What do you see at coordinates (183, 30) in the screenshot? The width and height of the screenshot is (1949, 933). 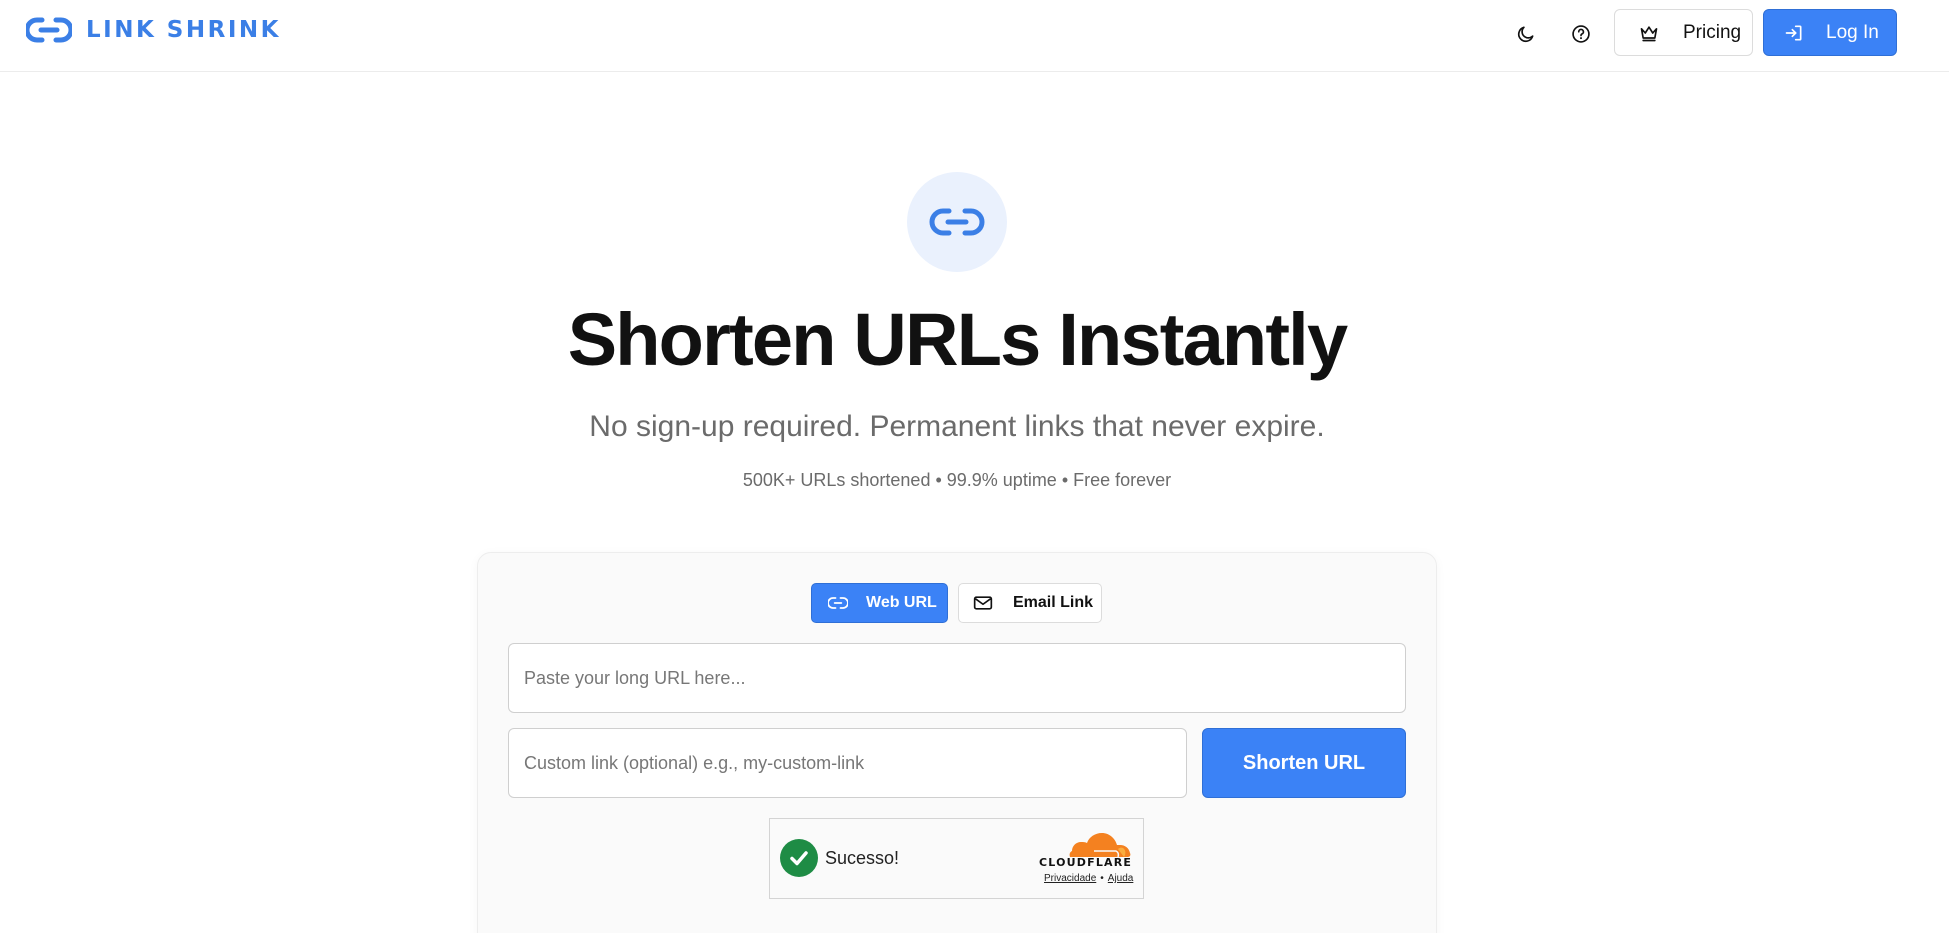 I see `brand-name: LINK SHRINK` at bounding box center [183, 30].